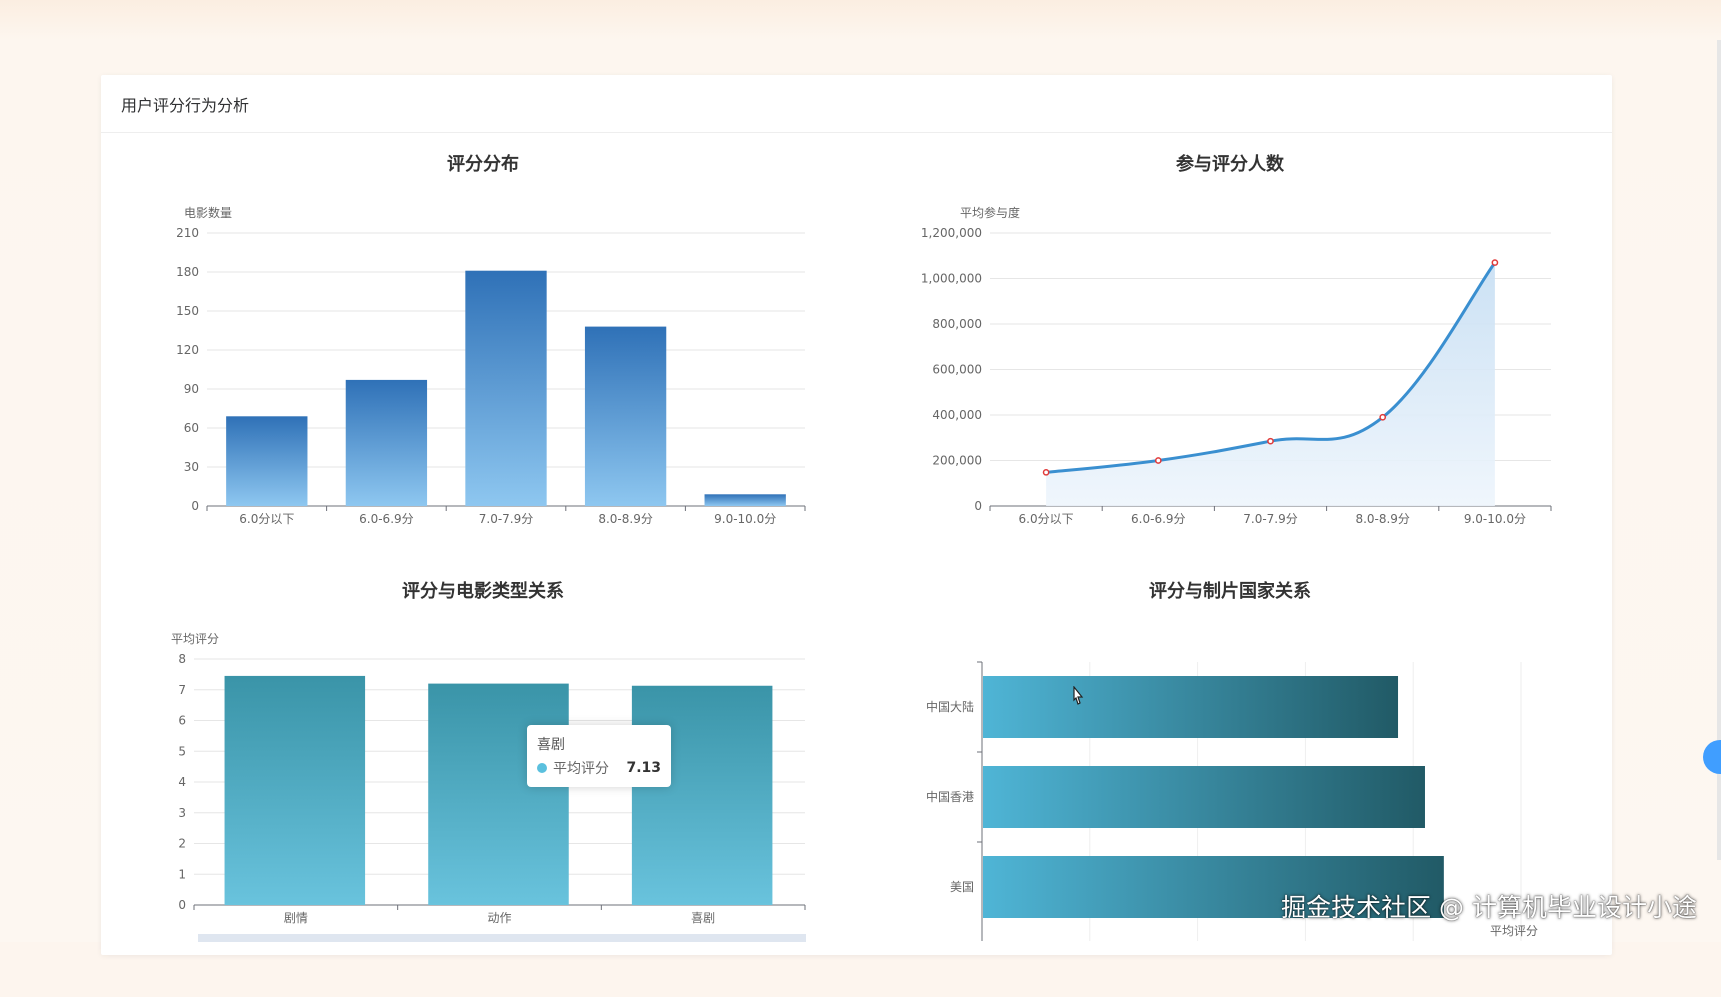 This screenshot has width=1721, height=997. What do you see at coordinates (499, 918) in the screenshot?
I see `x-tick-label: 动作` at bounding box center [499, 918].